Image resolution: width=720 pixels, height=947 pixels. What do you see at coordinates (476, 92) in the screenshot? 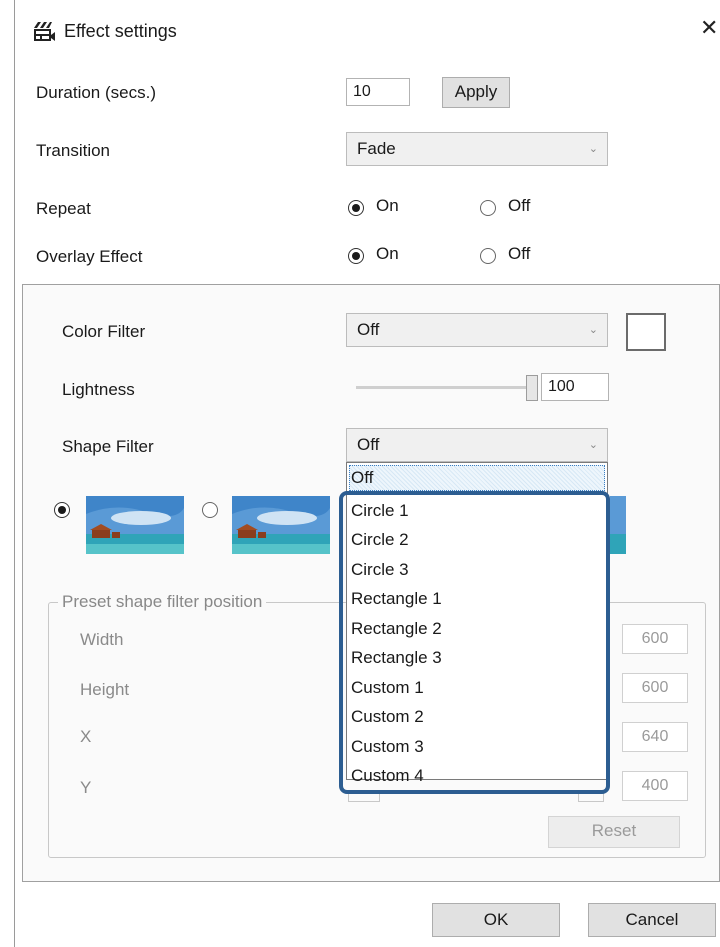
I see `apply-button: Apply` at bounding box center [476, 92].